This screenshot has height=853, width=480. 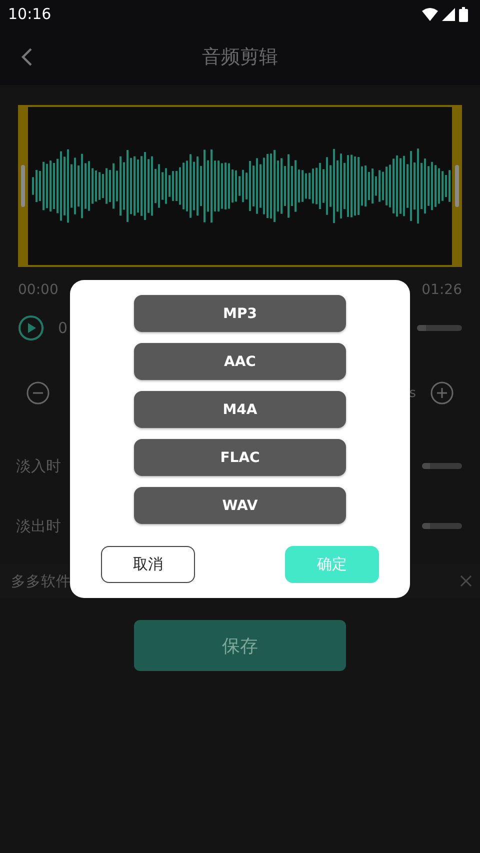 What do you see at coordinates (466, 581) in the screenshot?
I see `close-icon` at bounding box center [466, 581].